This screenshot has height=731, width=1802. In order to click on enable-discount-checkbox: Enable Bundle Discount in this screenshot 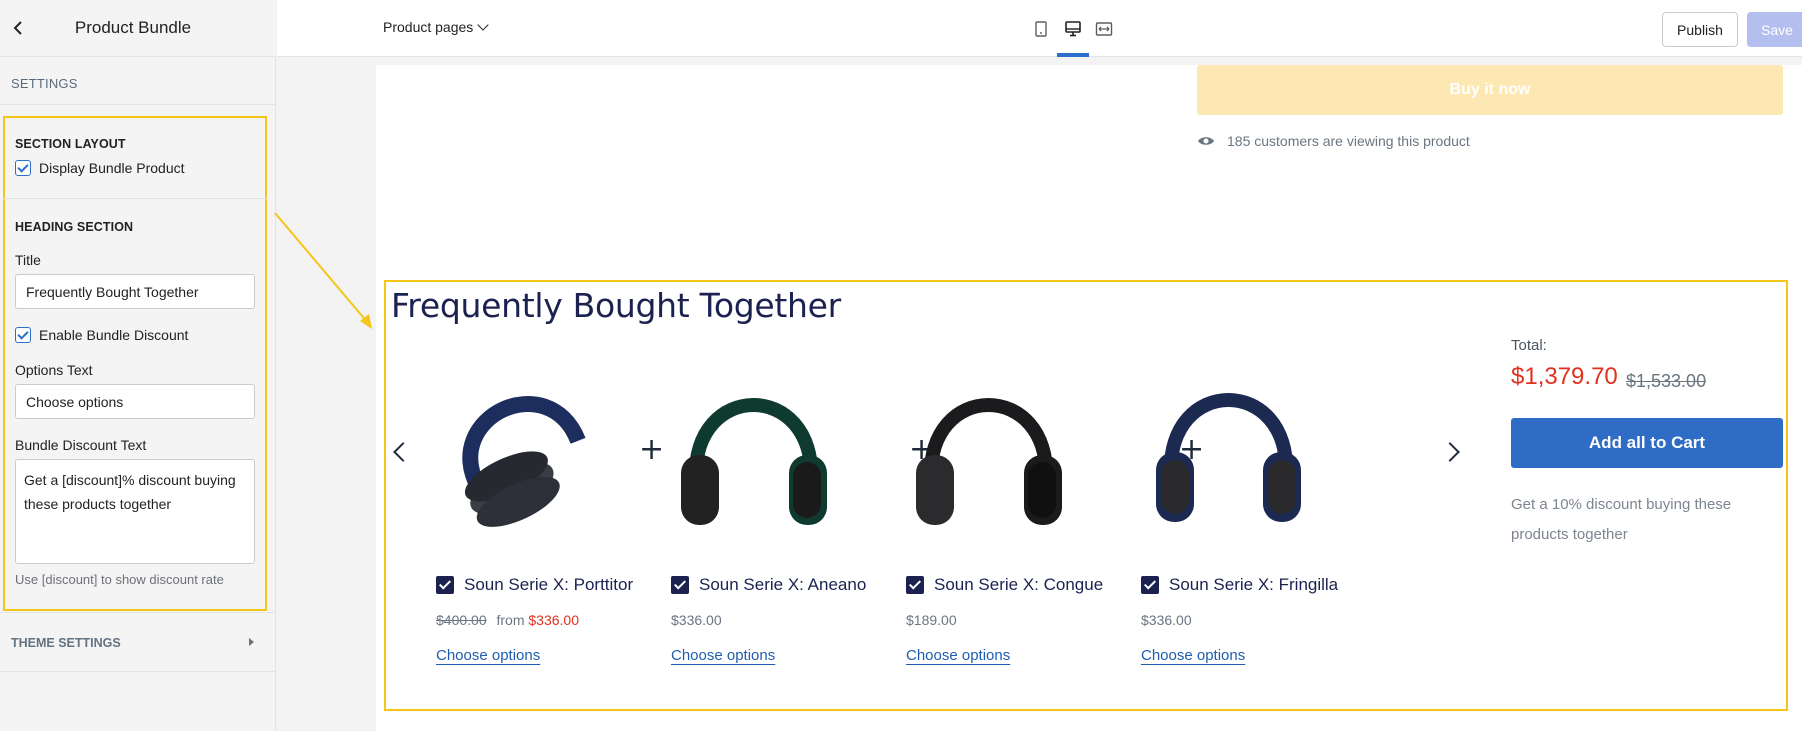, I will do `click(101, 335)`.